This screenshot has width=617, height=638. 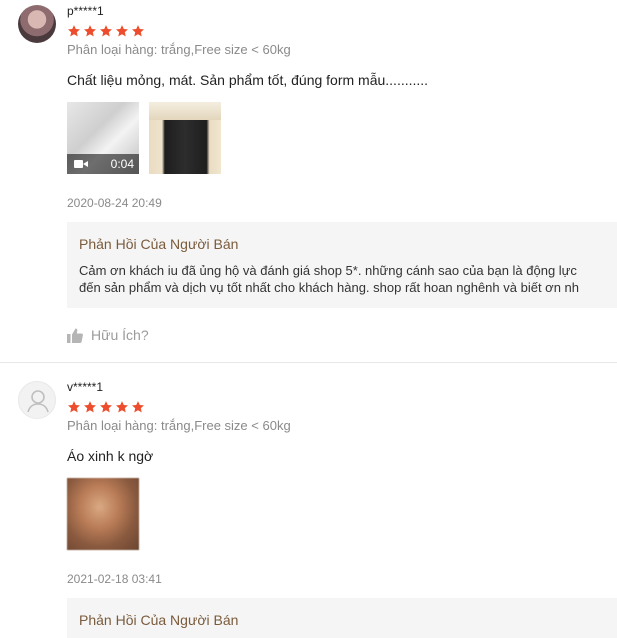 What do you see at coordinates (103, 514) in the screenshot?
I see `review-photo` at bounding box center [103, 514].